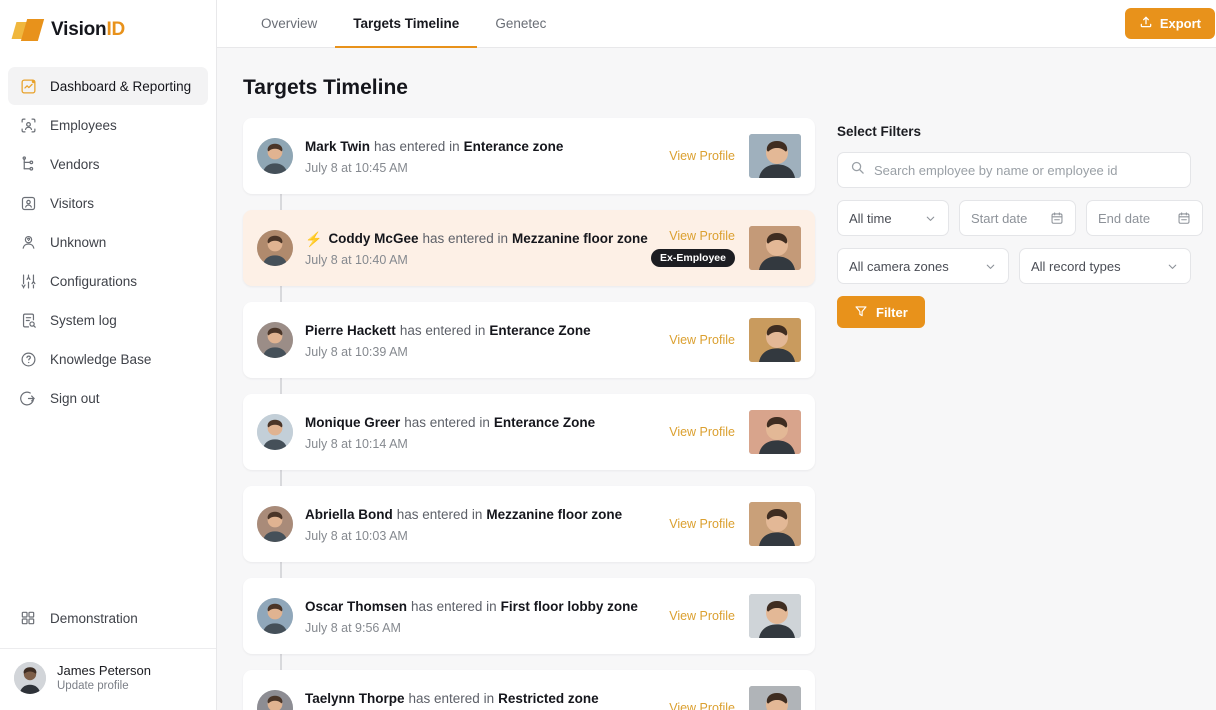 The image size is (1216, 710). Describe the element at coordinates (356, 606) in the screenshot. I see `person-name: Oscar Thomsen` at that location.